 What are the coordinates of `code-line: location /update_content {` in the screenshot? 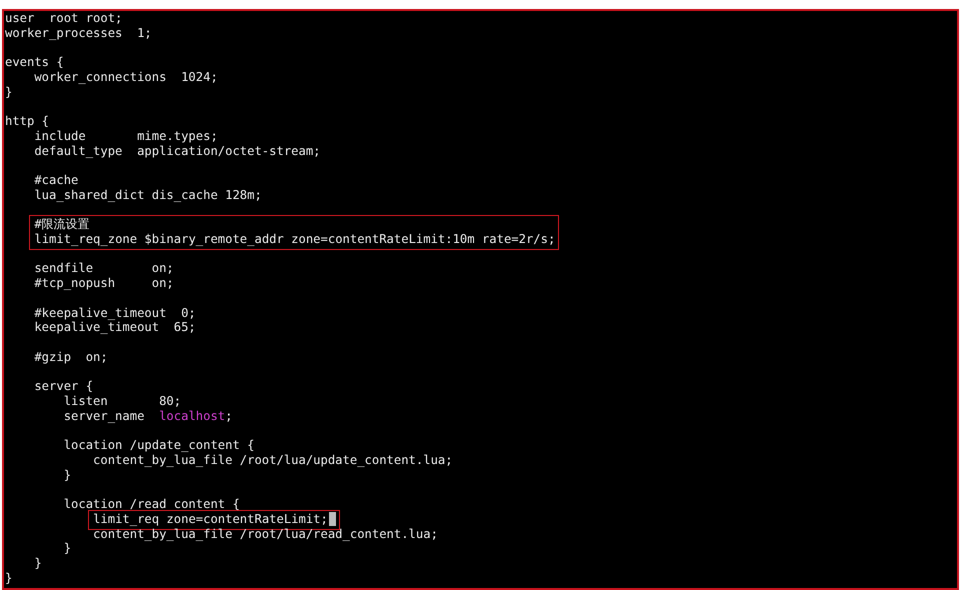 It's located at (158, 446).